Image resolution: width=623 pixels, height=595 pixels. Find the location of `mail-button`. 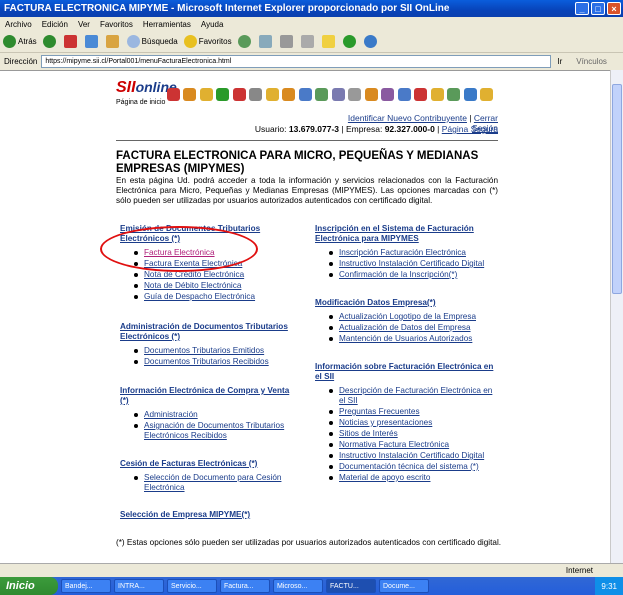

mail-button is located at coordinates (266, 41).